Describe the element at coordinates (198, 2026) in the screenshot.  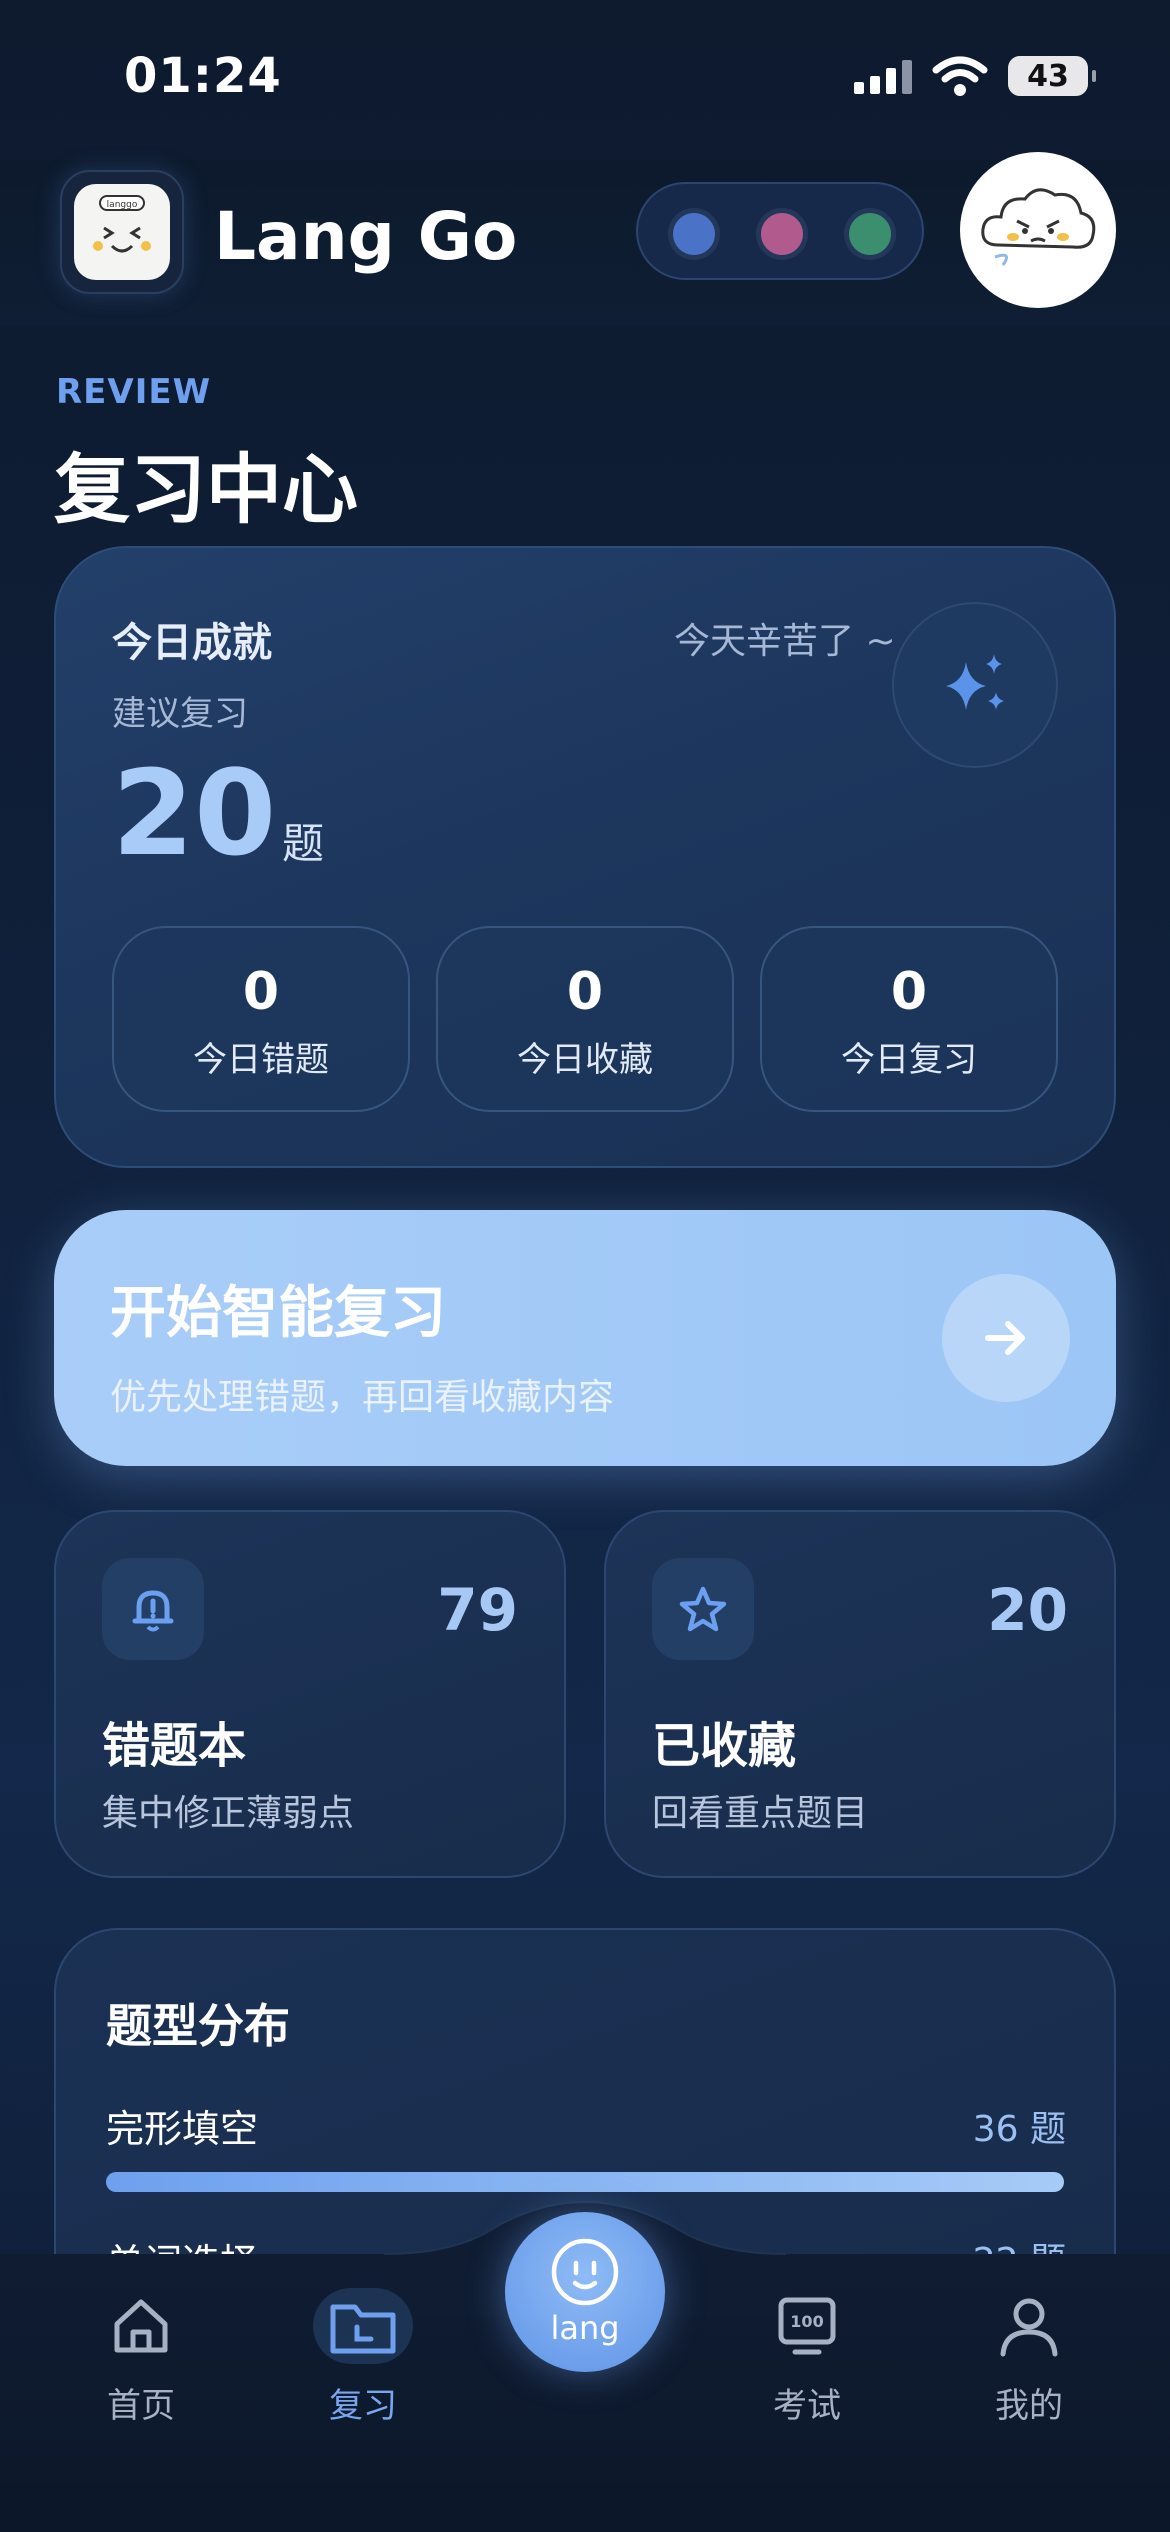
I see `distribution-title: 题型分布` at that location.